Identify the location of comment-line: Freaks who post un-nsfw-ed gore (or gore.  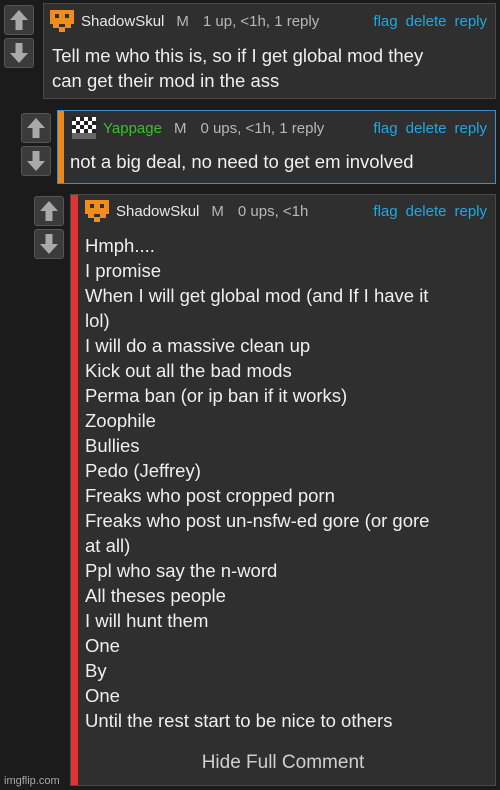
(257, 520).